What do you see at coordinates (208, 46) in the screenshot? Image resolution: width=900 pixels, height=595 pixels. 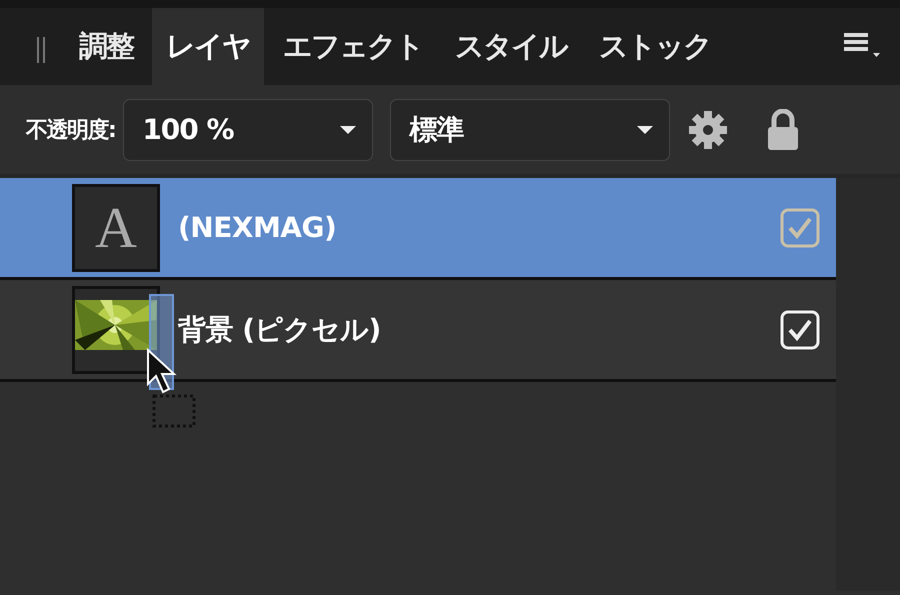 I see `panel-tab: レイヤ` at bounding box center [208, 46].